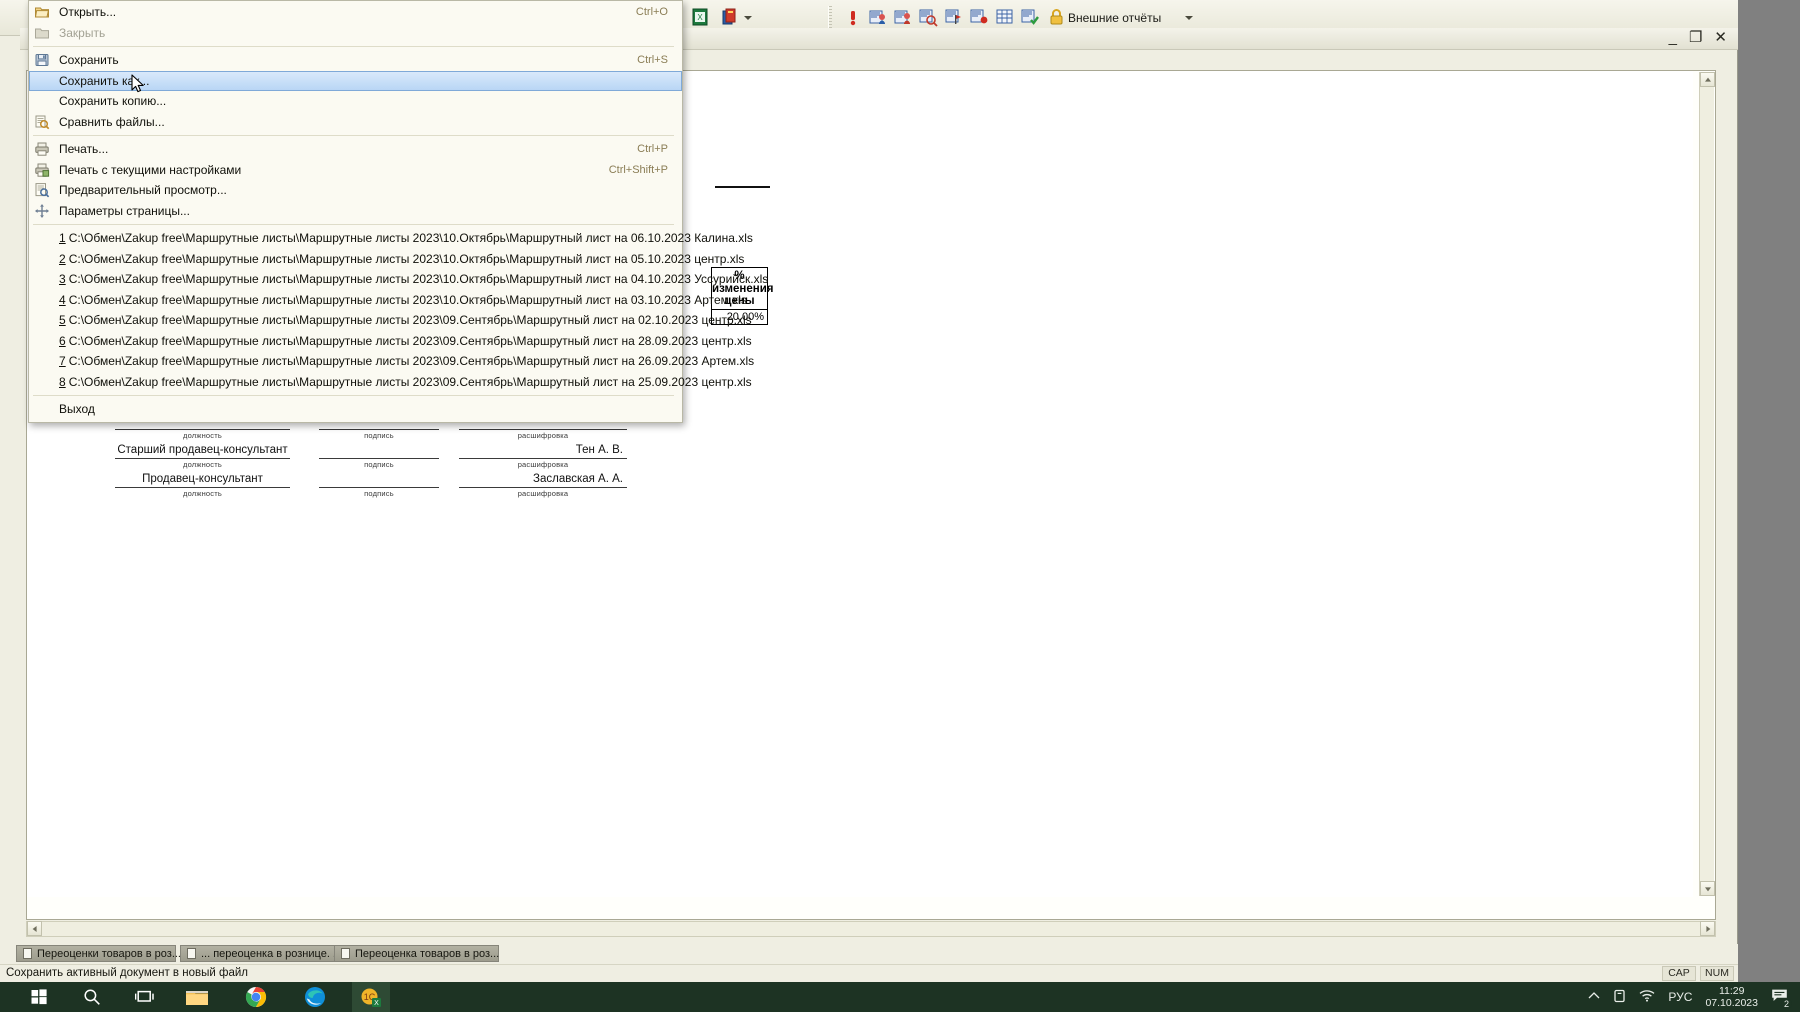  Describe the element at coordinates (202, 435) in the screenshot. I see `signature-caption-position: должность` at that location.